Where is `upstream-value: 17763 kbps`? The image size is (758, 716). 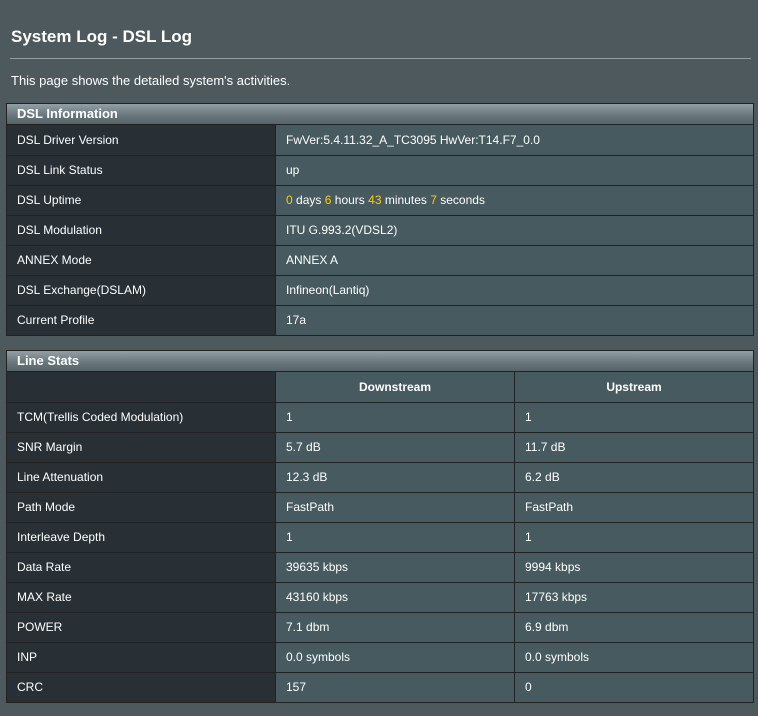
upstream-value: 17763 kbps is located at coordinates (633, 597).